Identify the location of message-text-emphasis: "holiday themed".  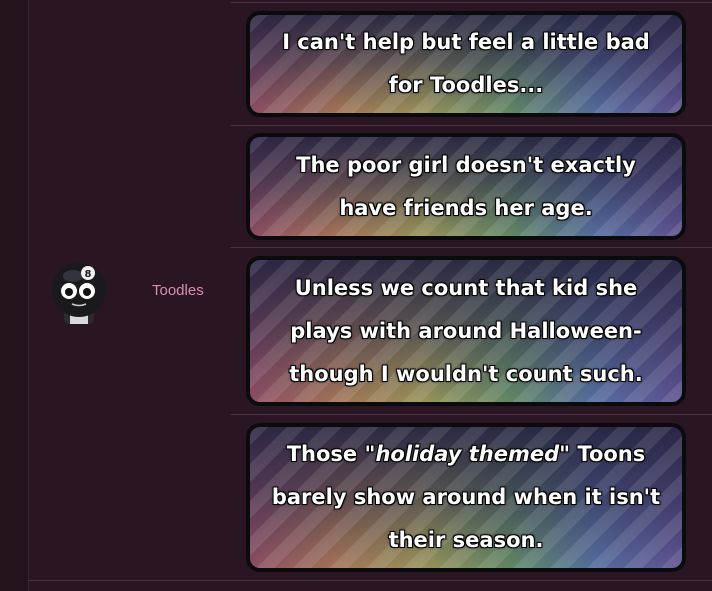
(467, 454).